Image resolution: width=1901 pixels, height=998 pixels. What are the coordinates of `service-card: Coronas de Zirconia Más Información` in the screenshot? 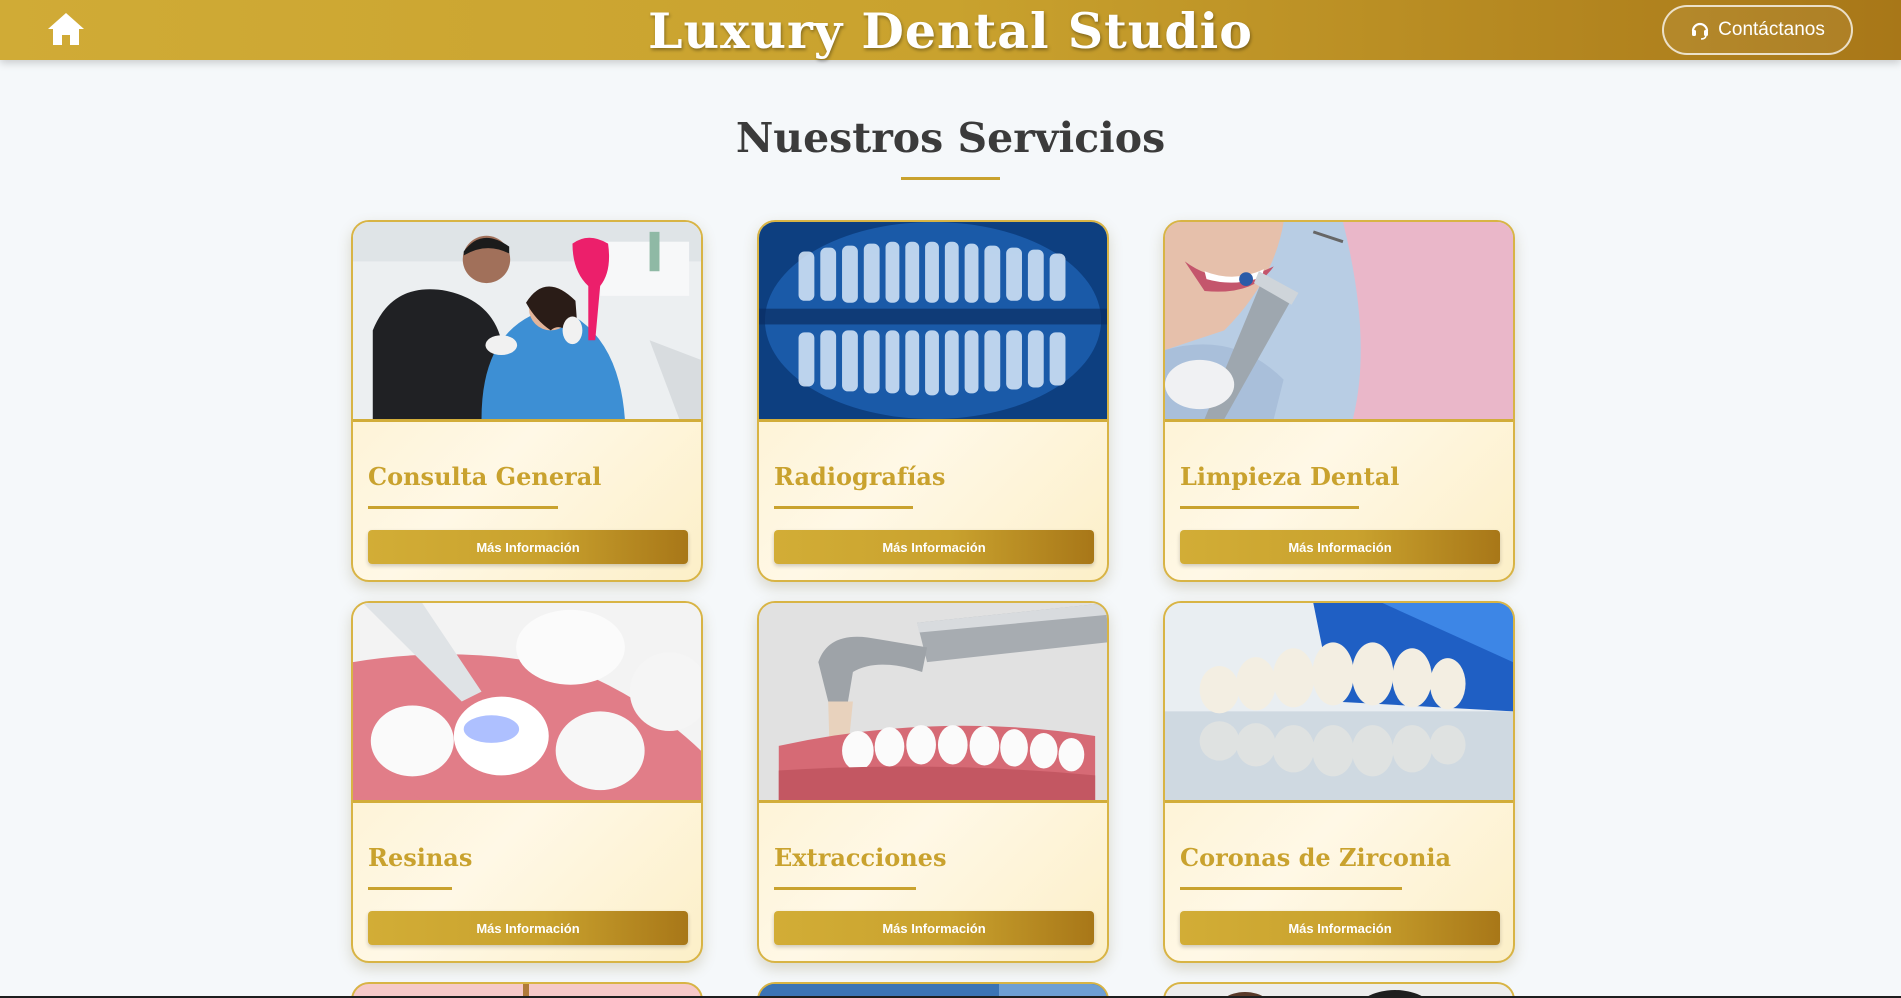 It's located at (1339, 782).